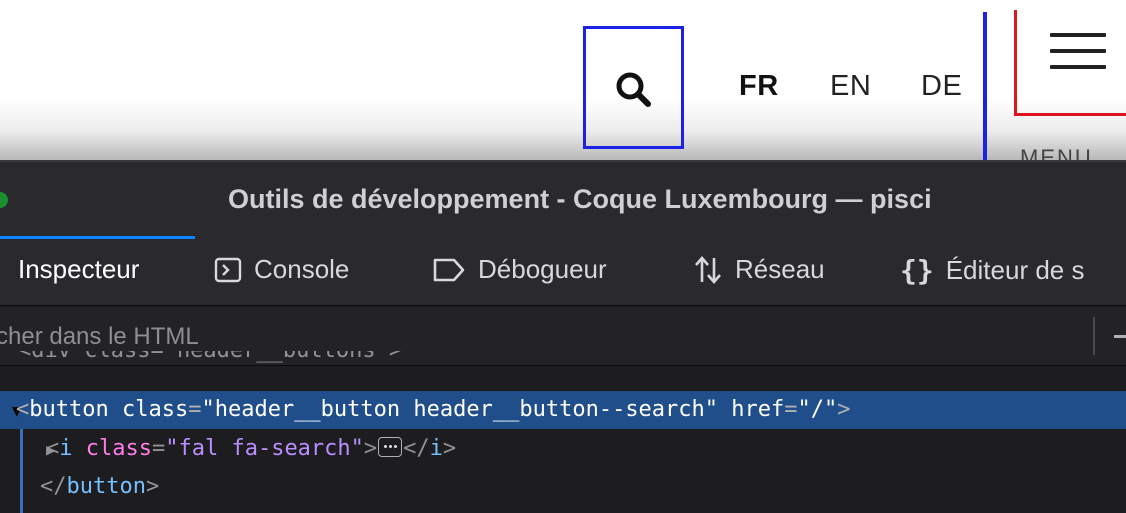  What do you see at coordinates (917, 270) in the screenshot?
I see `braces-icon: {}` at bounding box center [917, 270].